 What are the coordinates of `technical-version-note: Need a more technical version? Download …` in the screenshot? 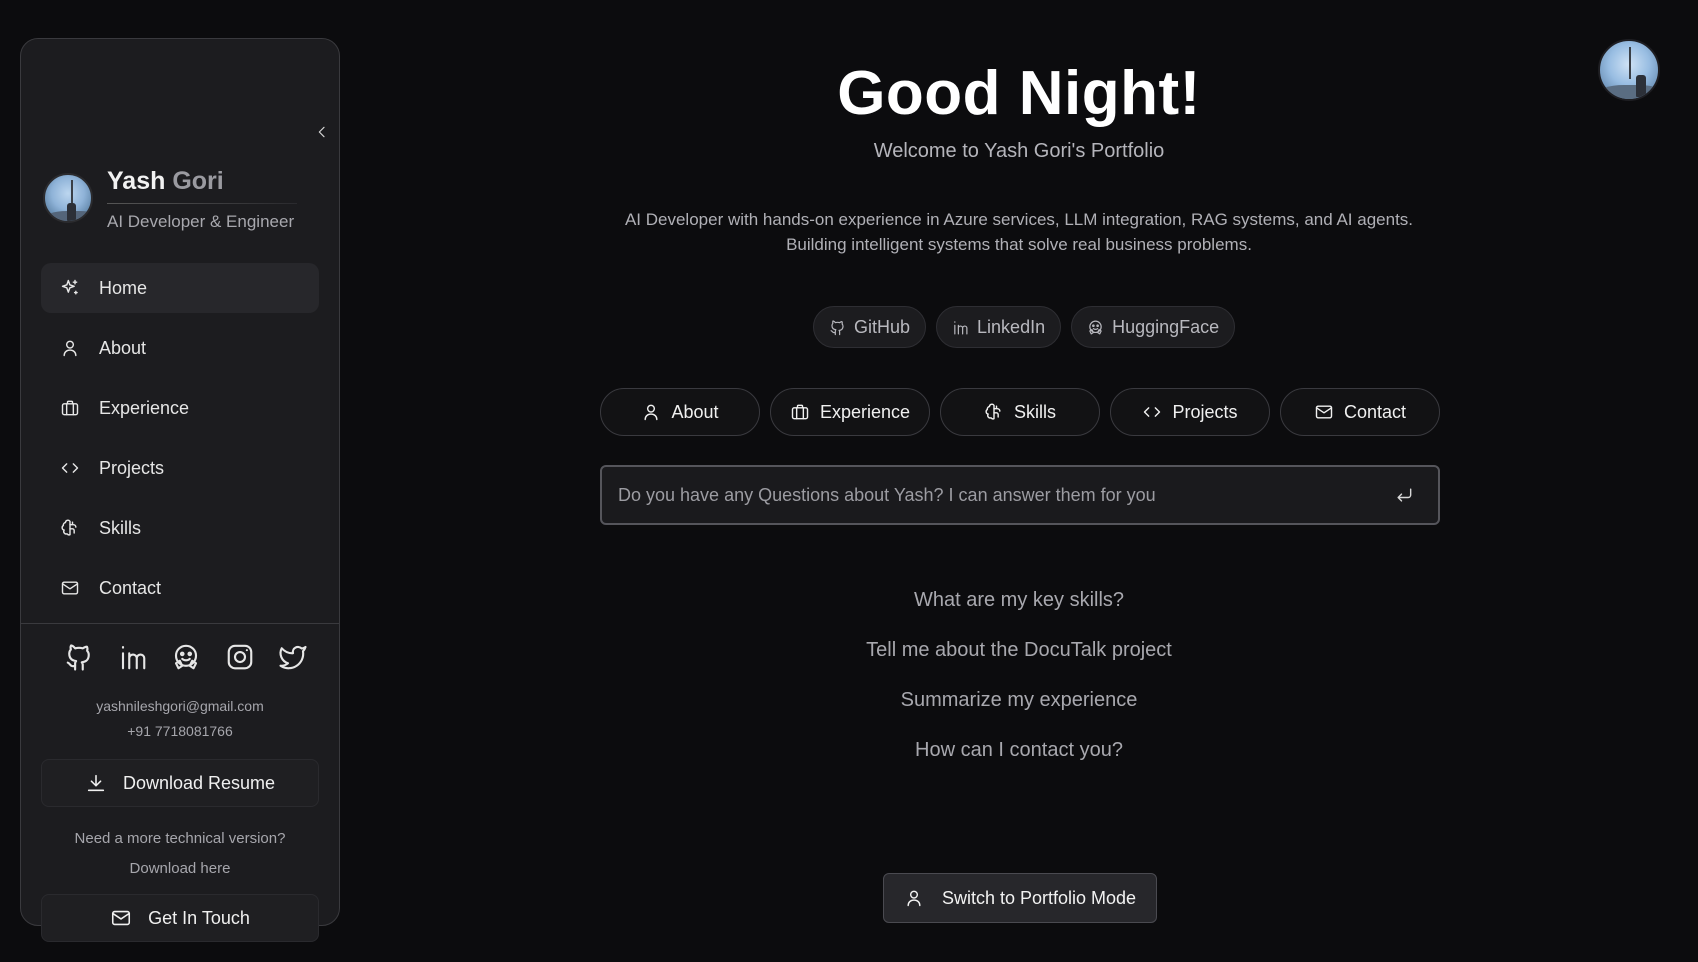 It's located at (180, 854).